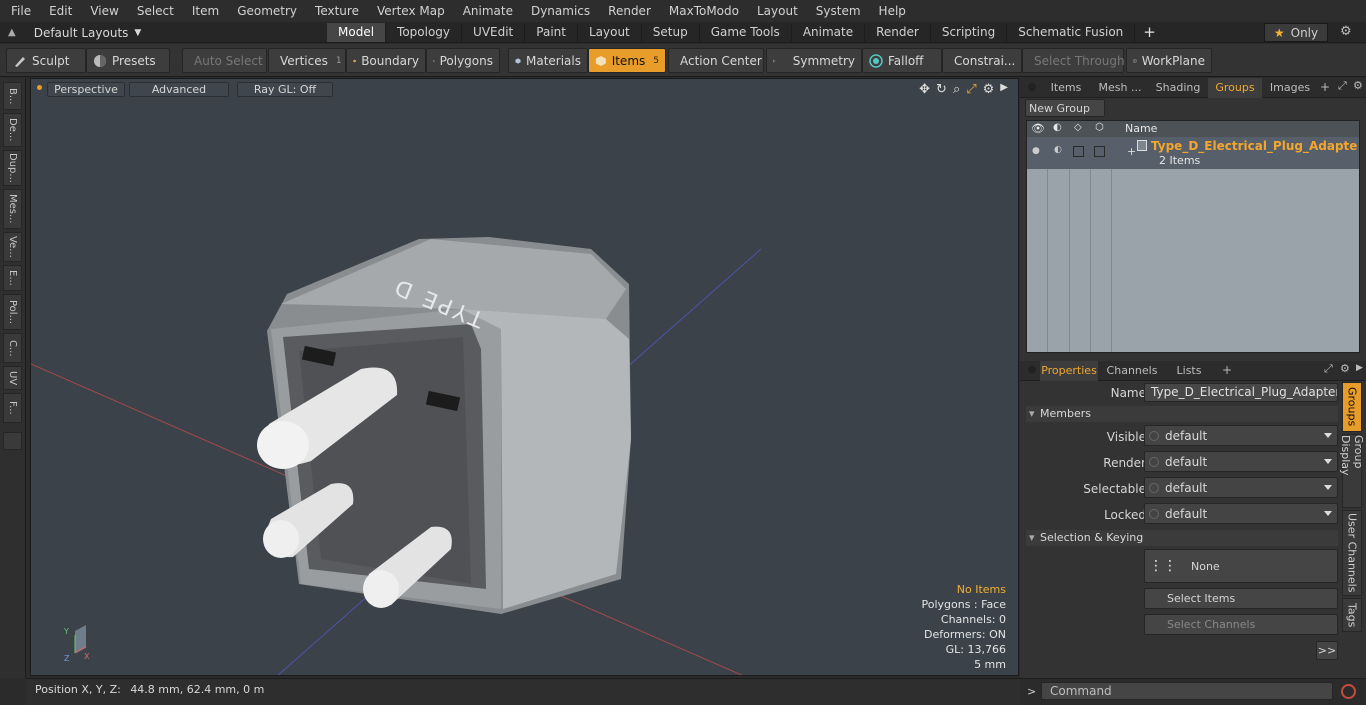 The height and width of the screenshot is (705, 1366). I want to click on render-dropdown: default, so click(1241, 461).